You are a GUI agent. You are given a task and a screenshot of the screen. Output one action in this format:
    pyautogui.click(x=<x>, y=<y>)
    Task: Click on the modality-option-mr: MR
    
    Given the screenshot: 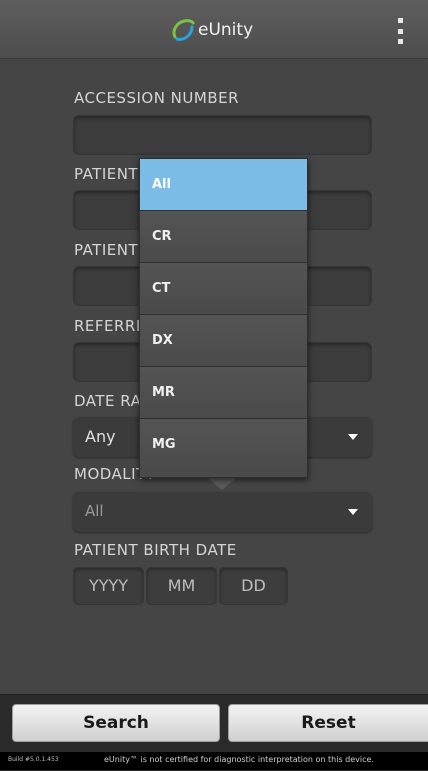 What is the action you would take?
    pyautogui.click(x=223, y=393)
    